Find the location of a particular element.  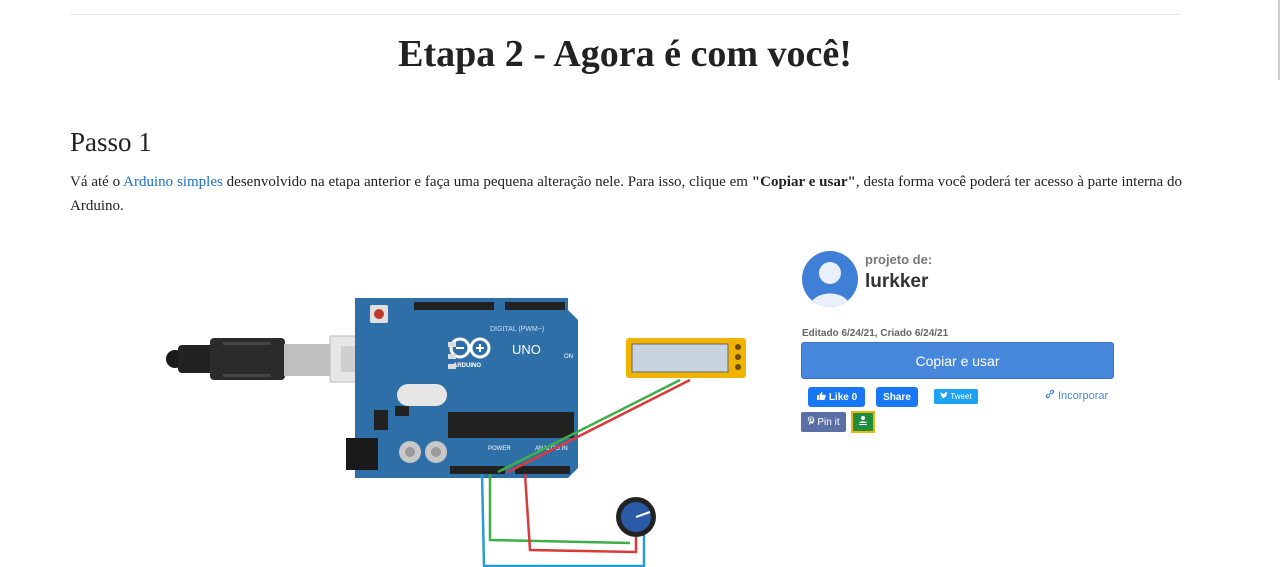

pinterest-icon is located at coordinates (811, 422).